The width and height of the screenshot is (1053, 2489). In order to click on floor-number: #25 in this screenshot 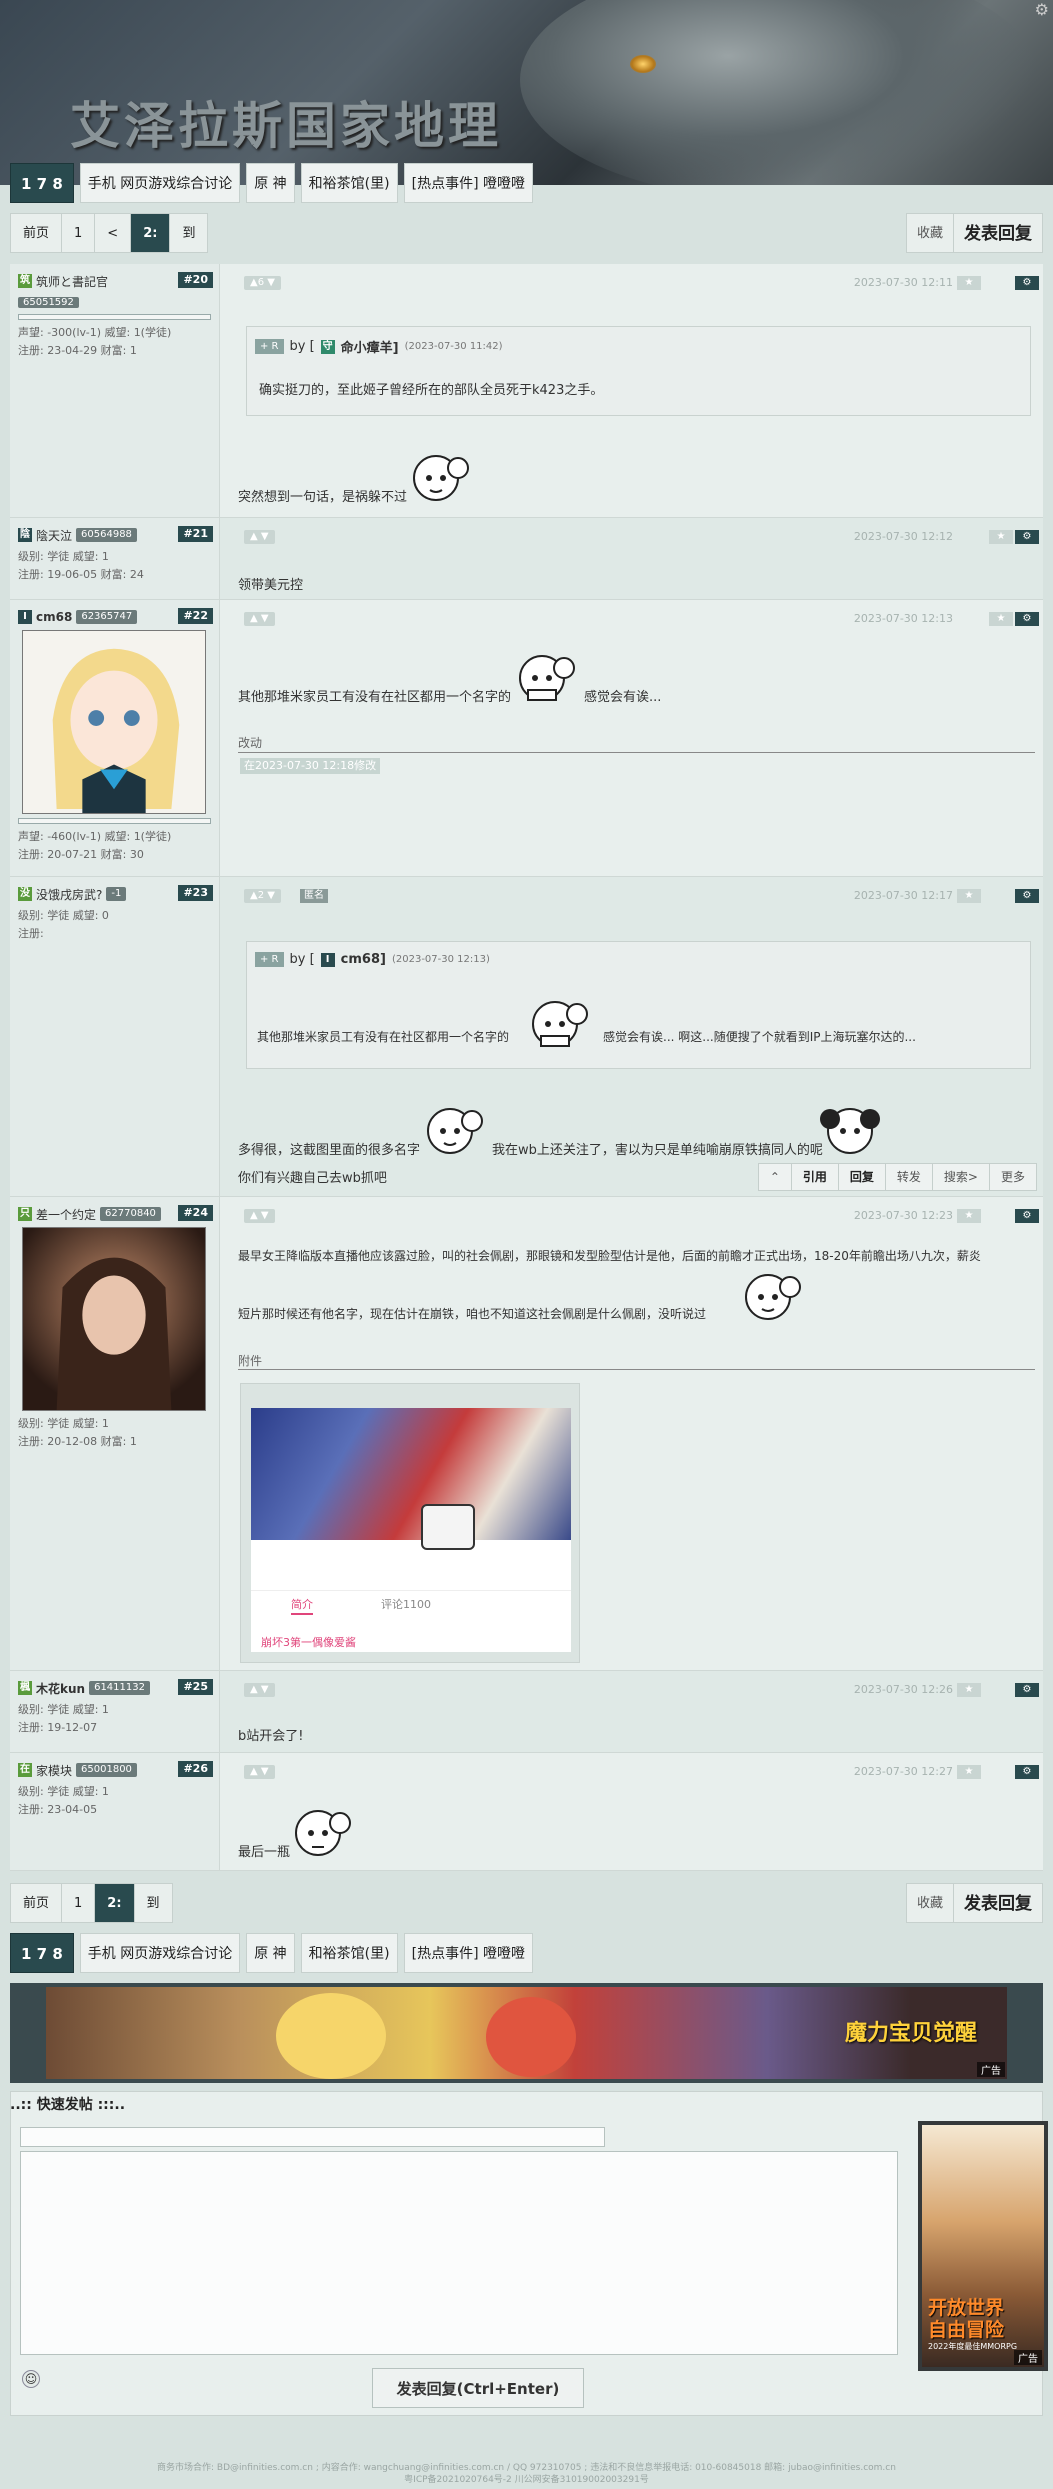, I will do `click(195, 1687)`.